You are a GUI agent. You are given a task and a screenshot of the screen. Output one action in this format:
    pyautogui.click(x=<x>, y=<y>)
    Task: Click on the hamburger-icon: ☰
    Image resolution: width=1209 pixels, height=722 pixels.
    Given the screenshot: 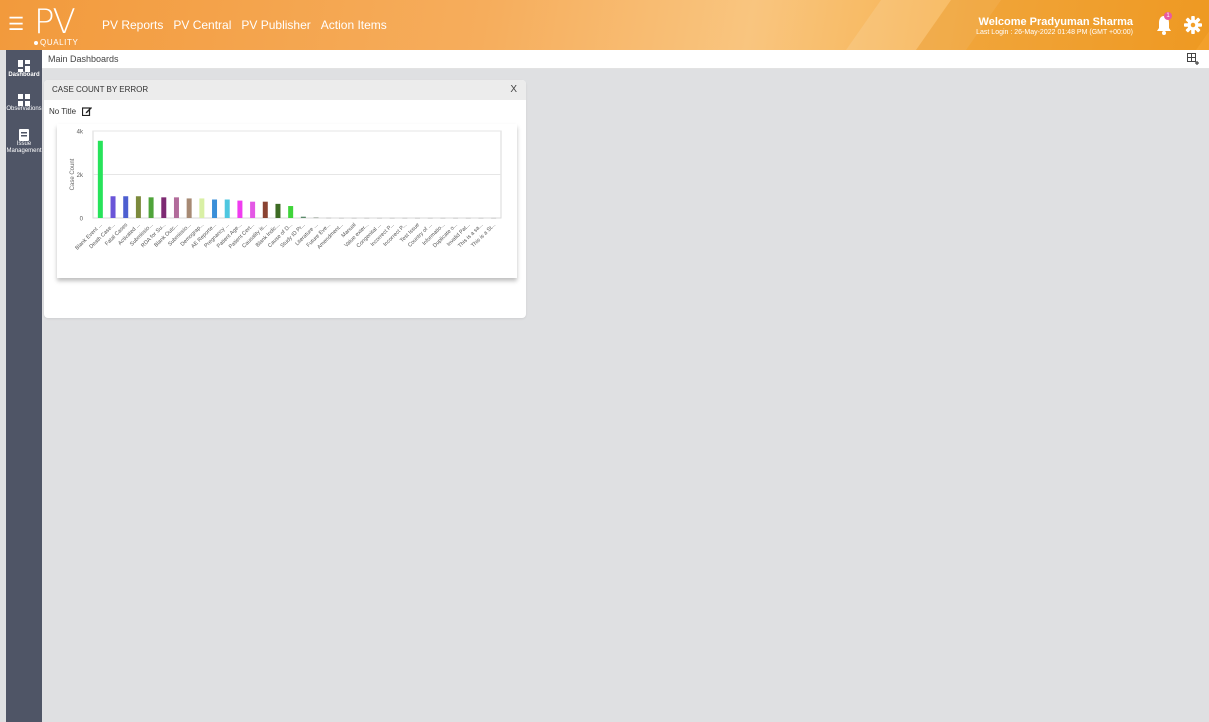 What is the action you would take?
    pyautogui.click(x=16, y=24)
    